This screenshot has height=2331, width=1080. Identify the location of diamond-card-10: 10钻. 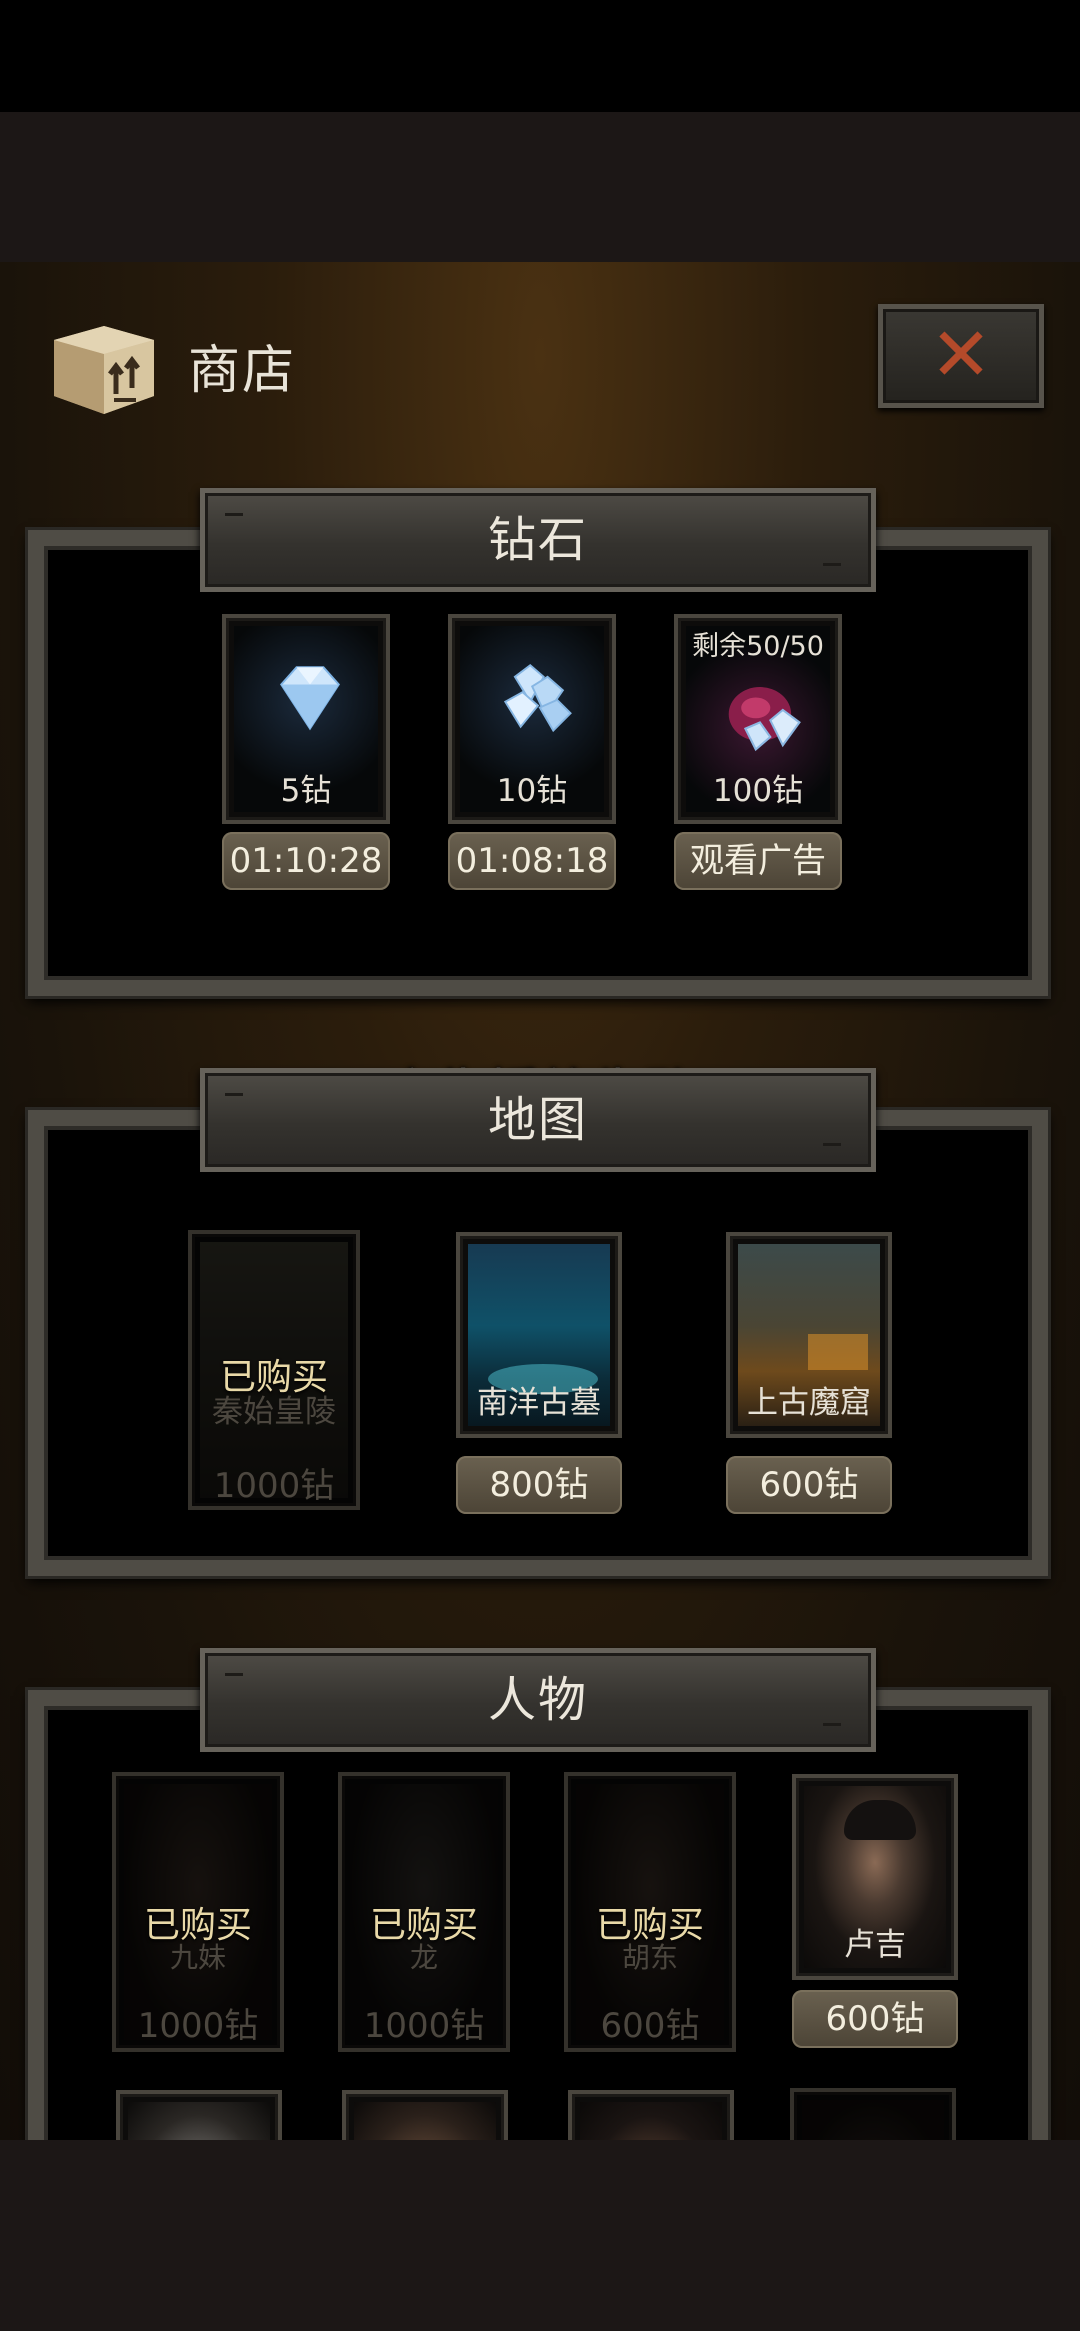
(532, 719).